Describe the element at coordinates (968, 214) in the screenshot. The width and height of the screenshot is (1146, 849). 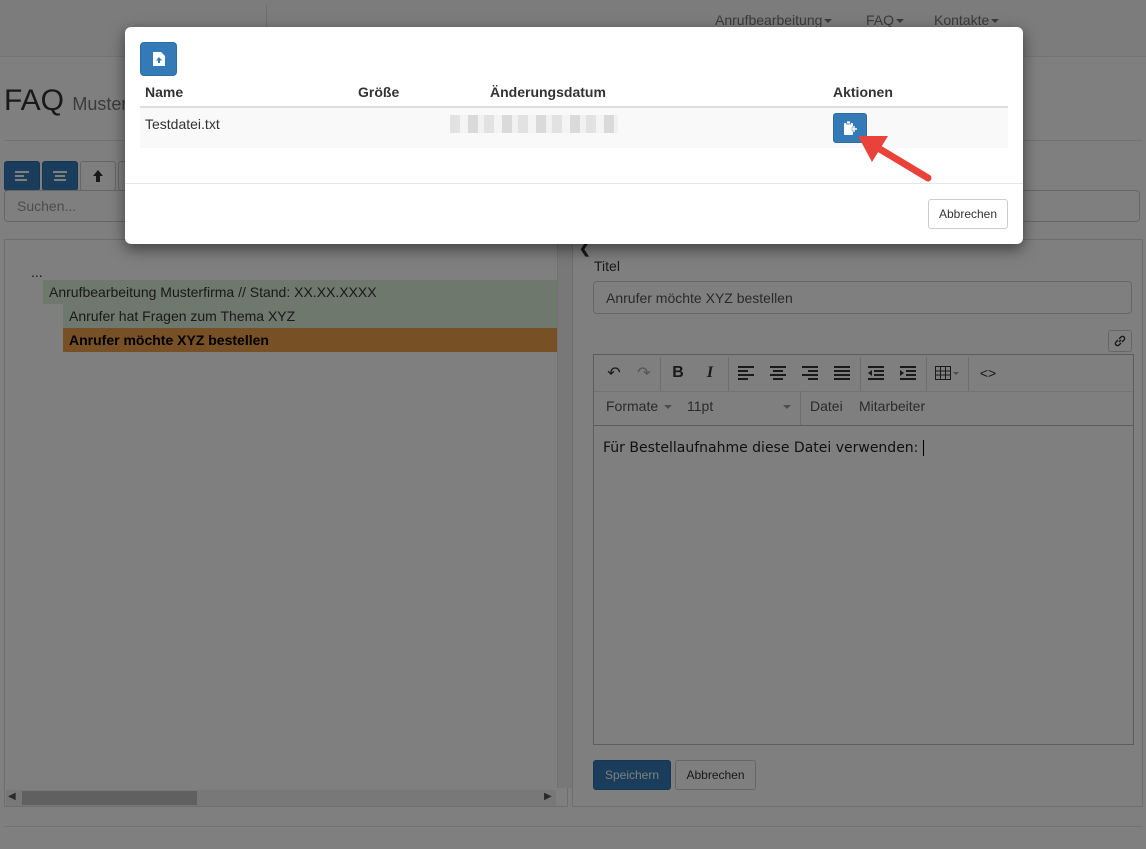
I see `modal-cancel-button: Abbrechen` at that location.